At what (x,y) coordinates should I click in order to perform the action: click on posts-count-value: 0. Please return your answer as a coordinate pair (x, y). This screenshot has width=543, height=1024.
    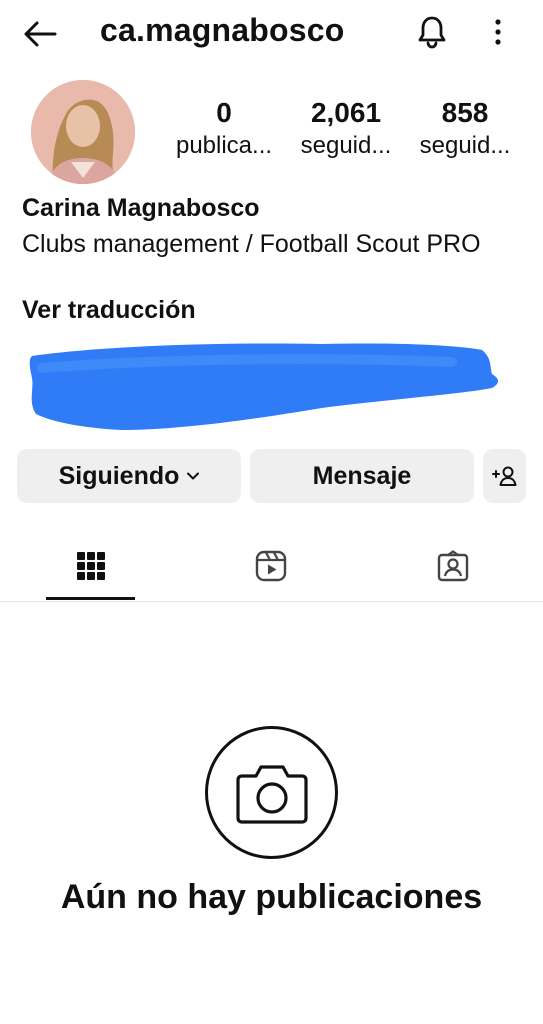
    Looking at the image, I should click on (224, 112).